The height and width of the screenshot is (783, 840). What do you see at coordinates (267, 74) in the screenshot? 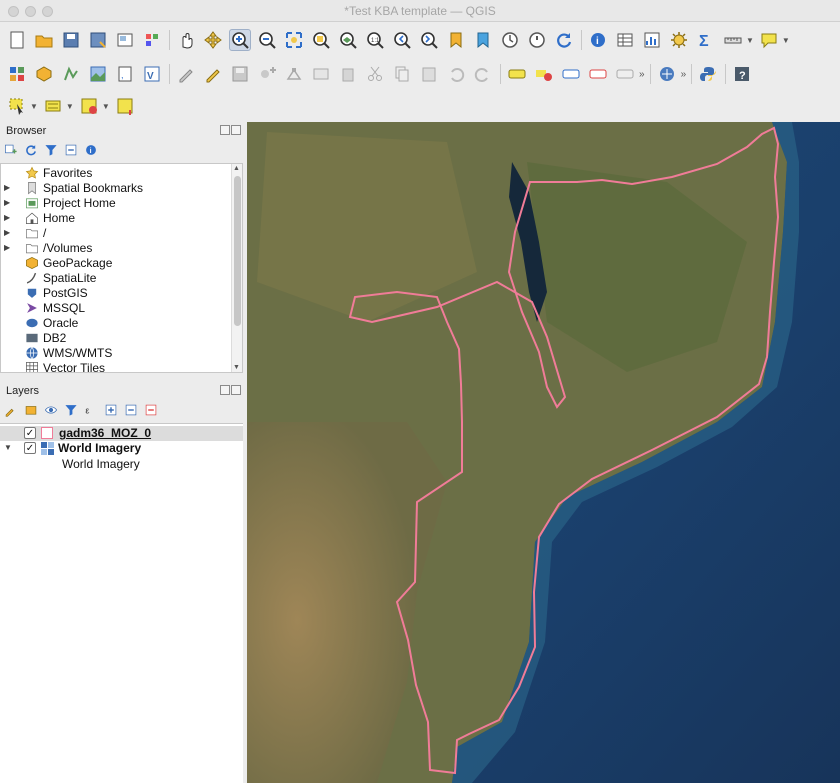
I see `add-feature-icon` at bounding box center [267, 74].